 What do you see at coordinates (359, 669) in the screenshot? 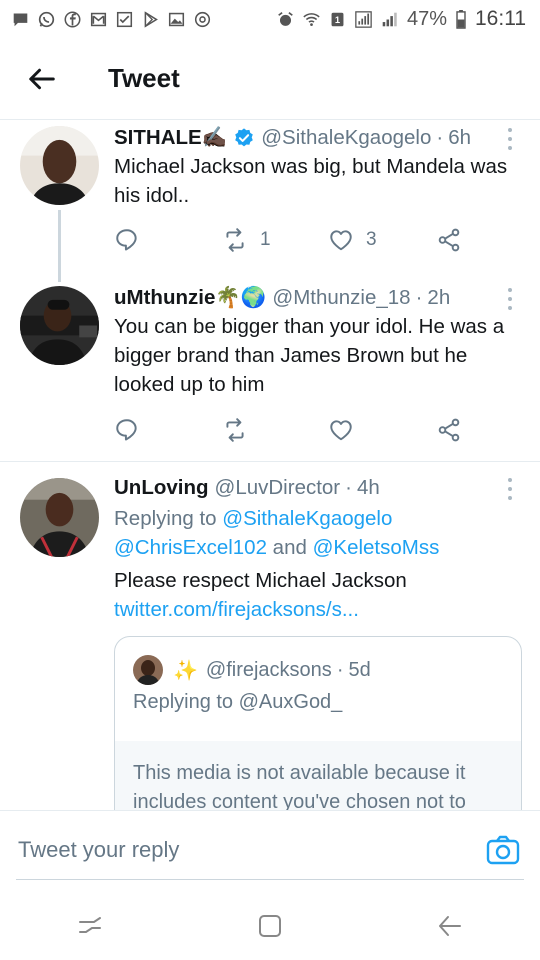
I see `quoted-time: 5d` at bounding box center [359, 669].